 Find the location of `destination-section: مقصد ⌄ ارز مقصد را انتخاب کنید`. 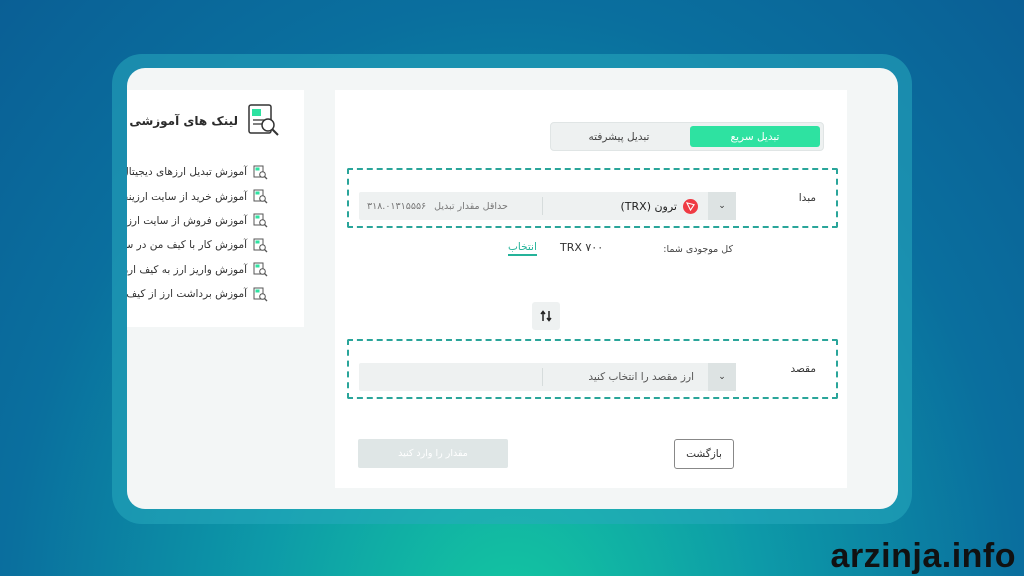

destination-section: مقصد ⌄ ارز مقصد را انتخاب کنید is located at coordinates (592, 369).